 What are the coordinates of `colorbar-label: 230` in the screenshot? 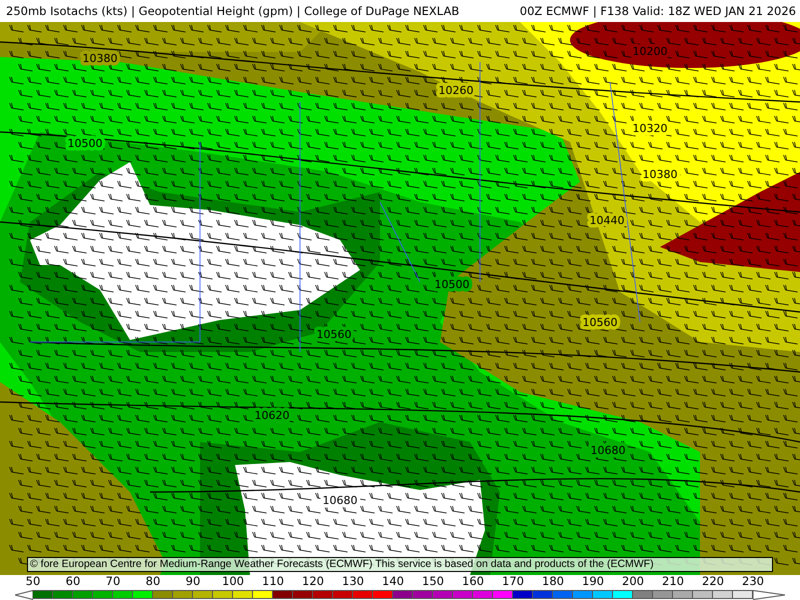 It's located at (753, 581).